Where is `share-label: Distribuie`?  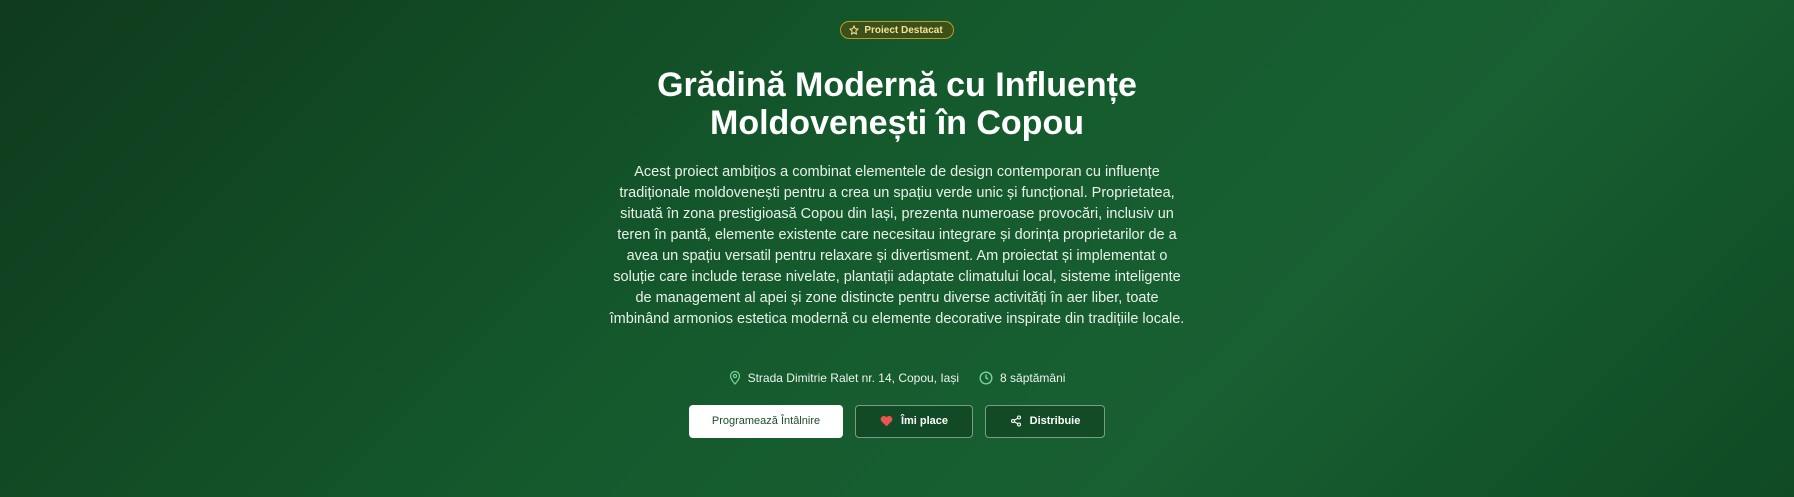 share-label: Distribuie is located at coordinates (1055, 421).